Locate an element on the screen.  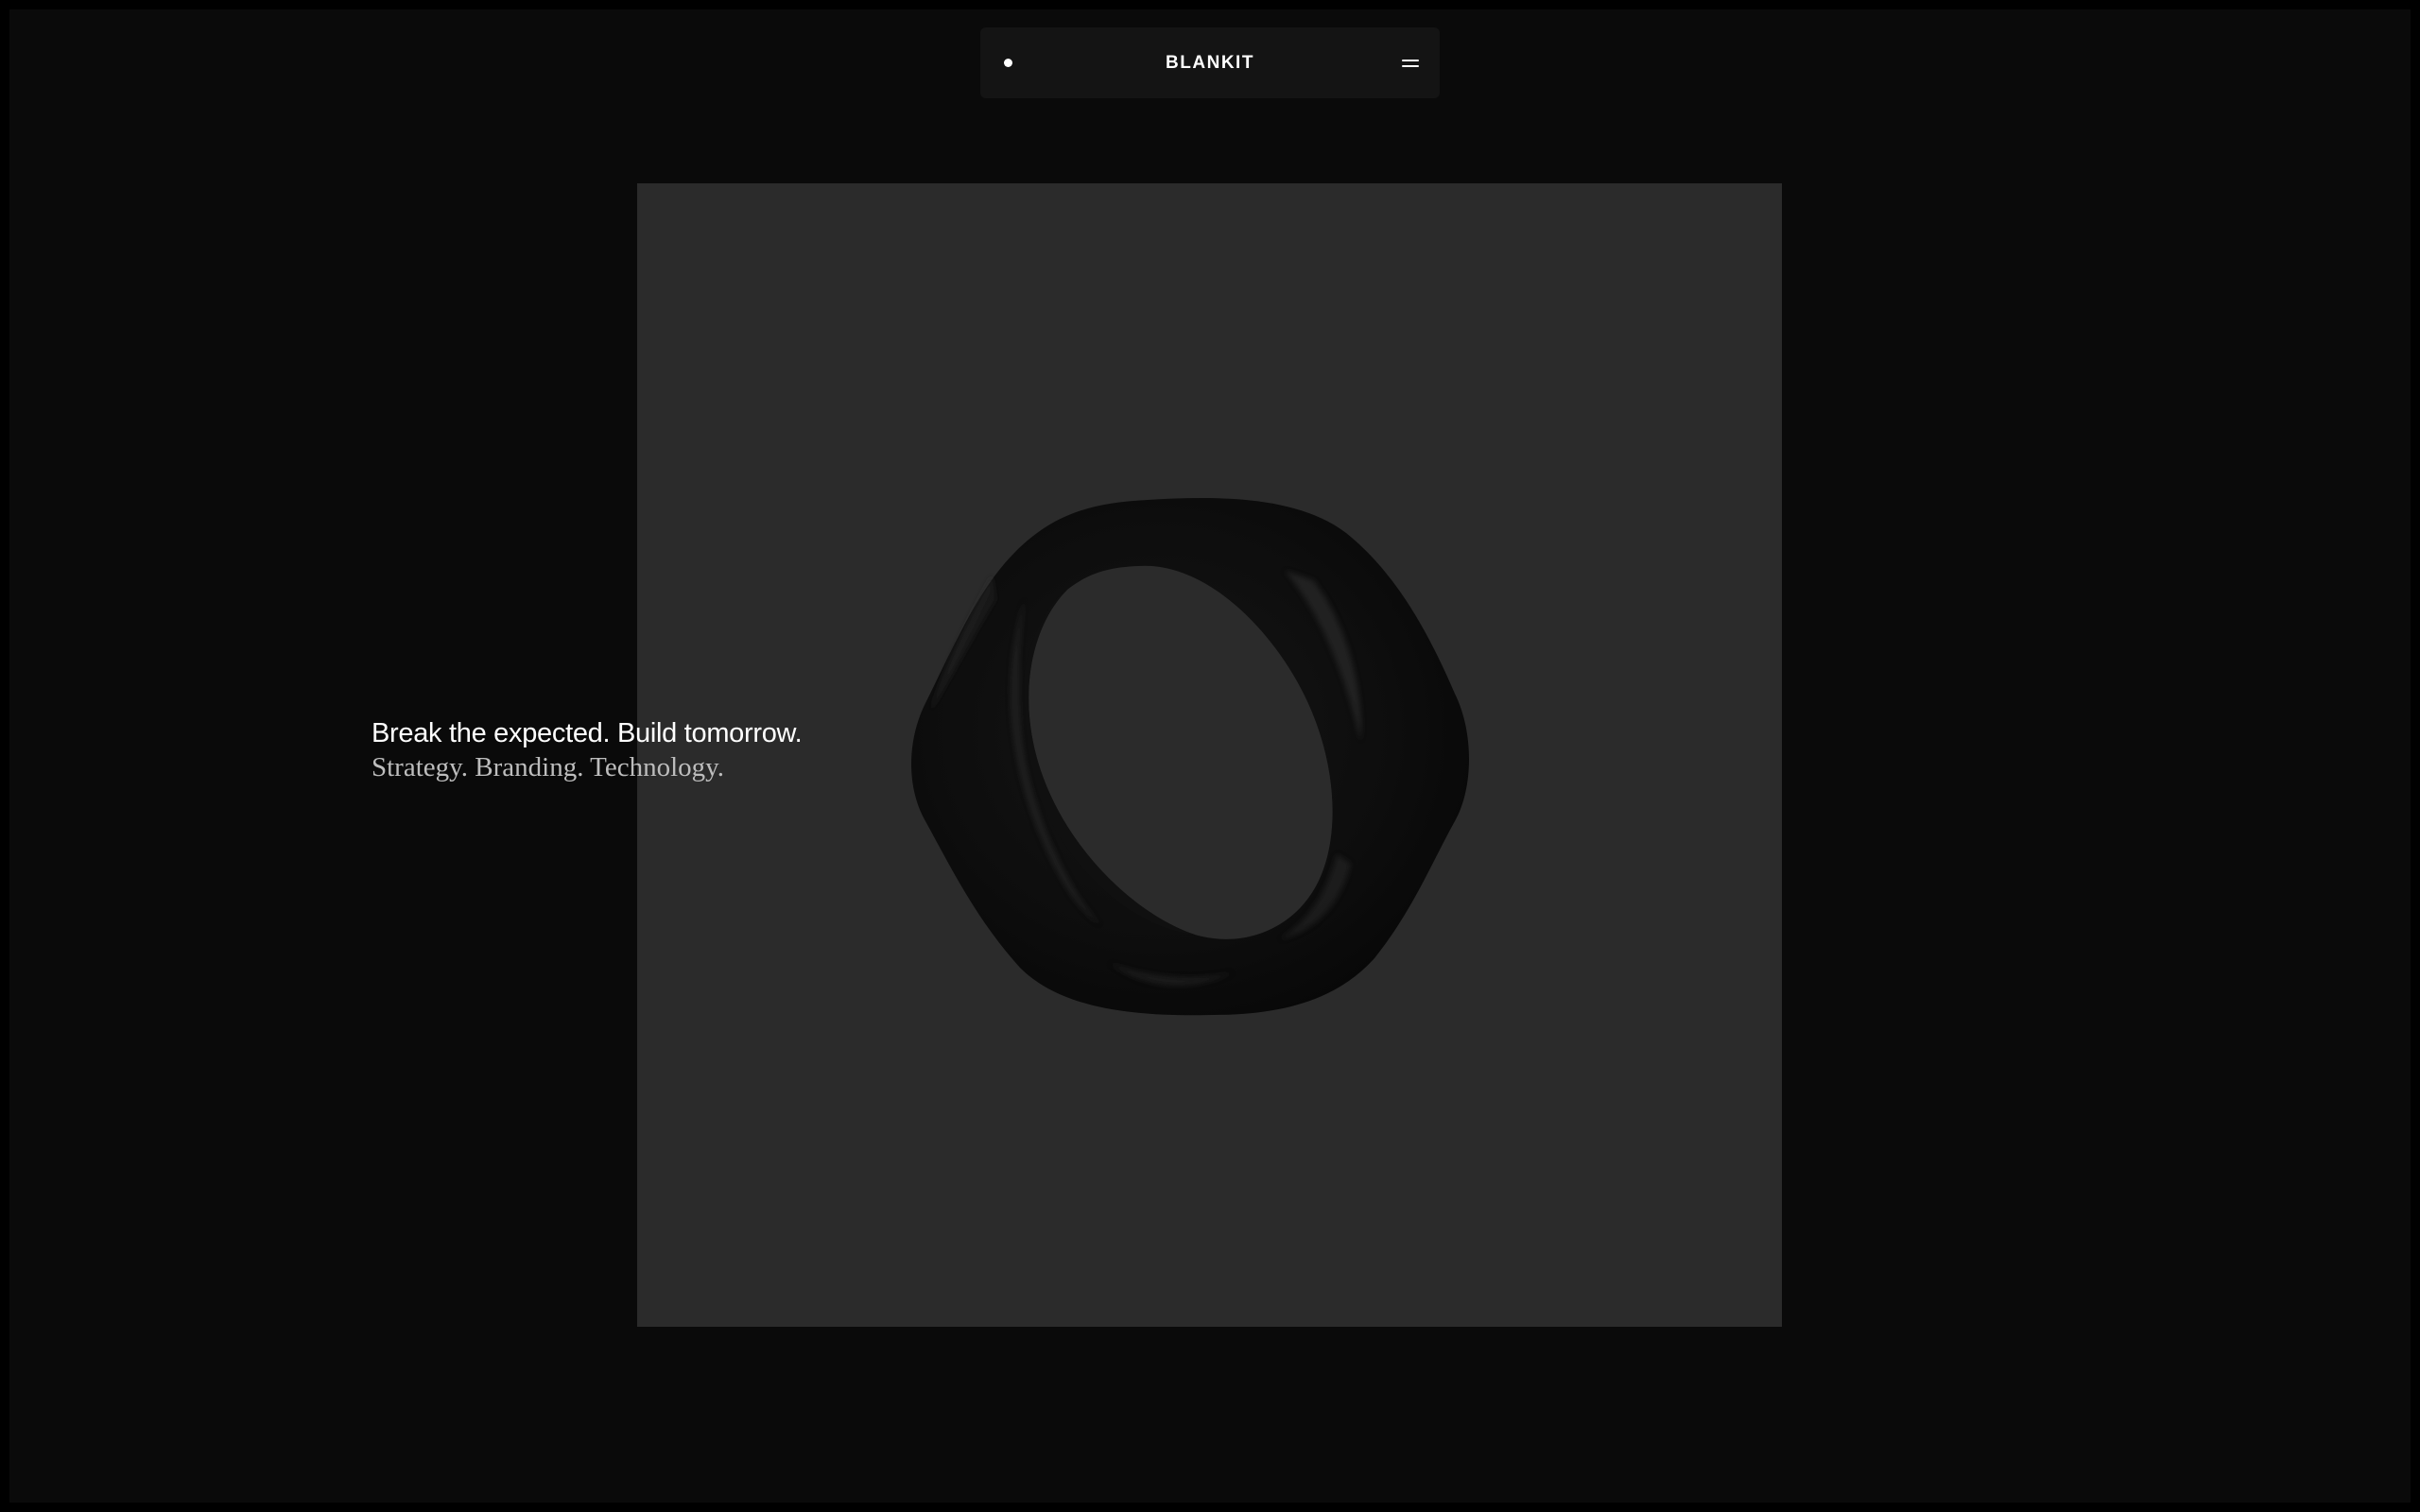
menu-button is located at coordinates (1409, 63).